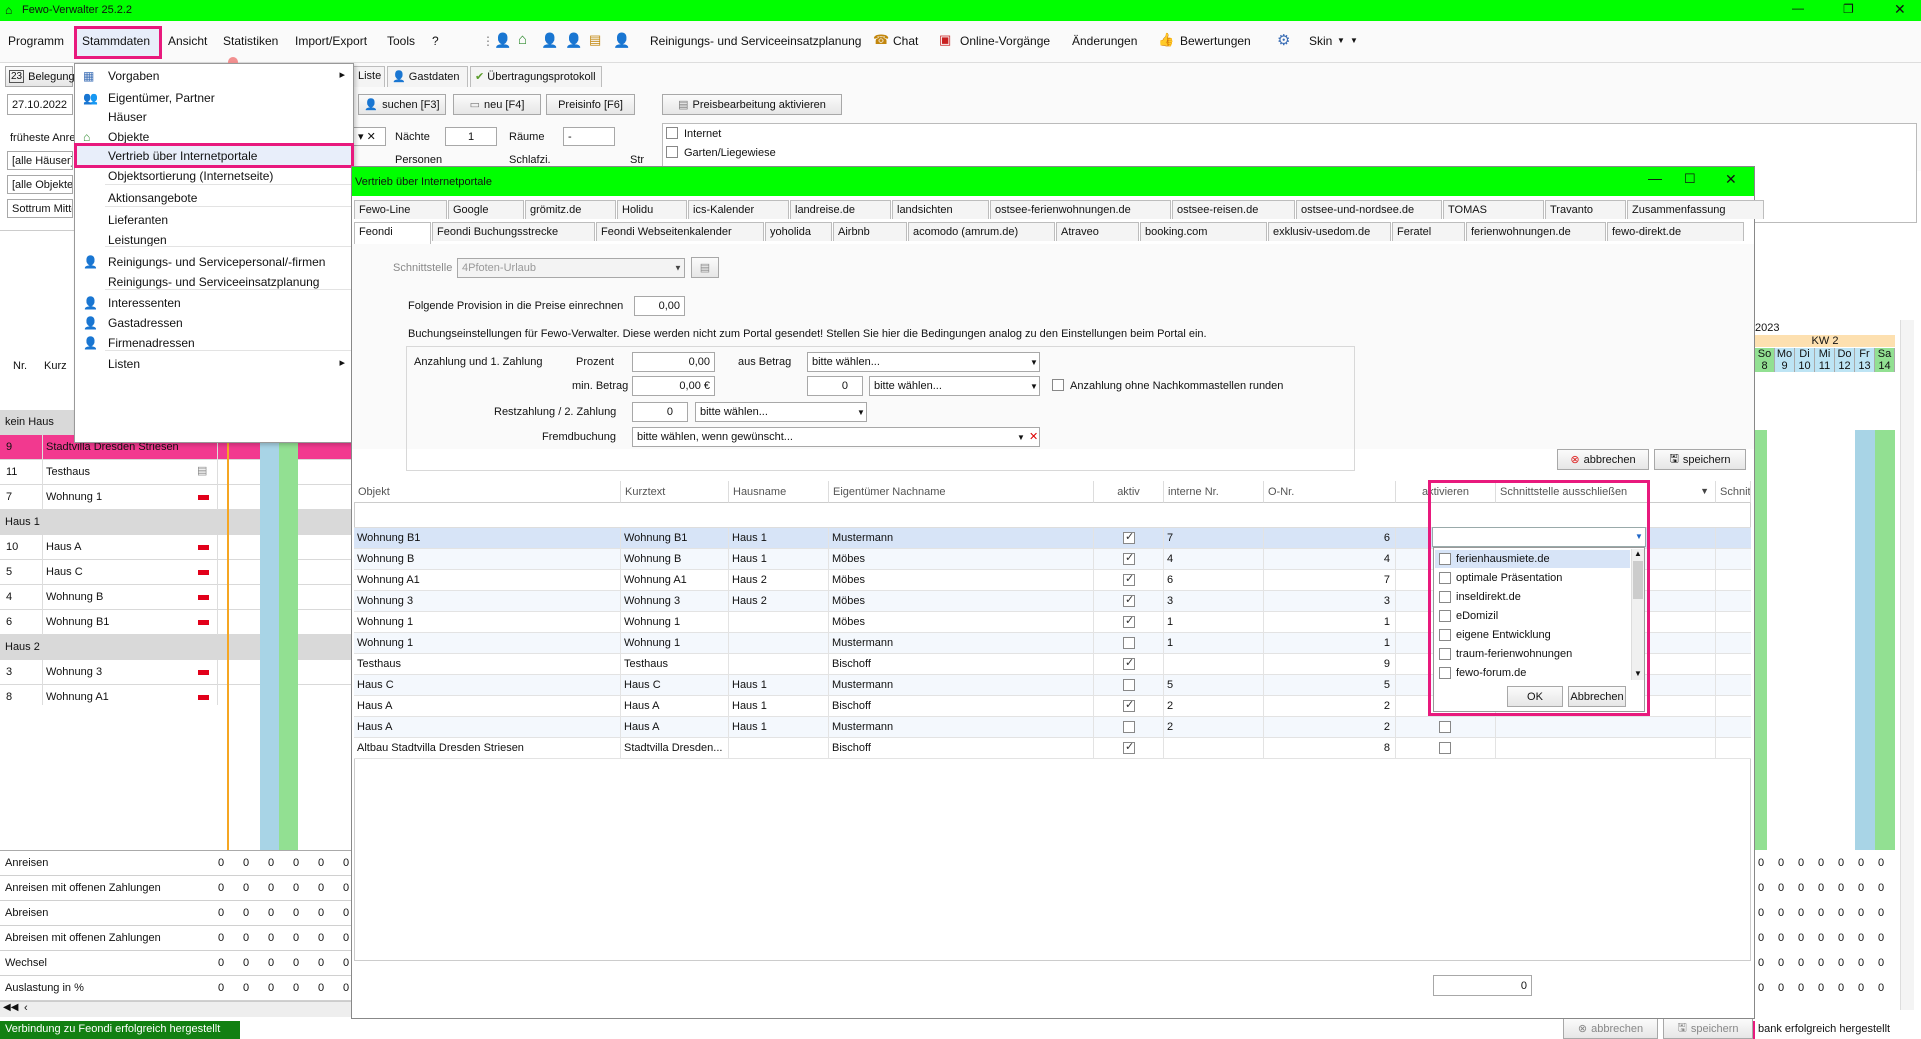 Image resolution: width=1921 pixels, height=1039 pixels. Describe the element at coordinates (1700, 459) in the screenshot. I see `dialog-speichern-button: 🖫 speichern` at that location.